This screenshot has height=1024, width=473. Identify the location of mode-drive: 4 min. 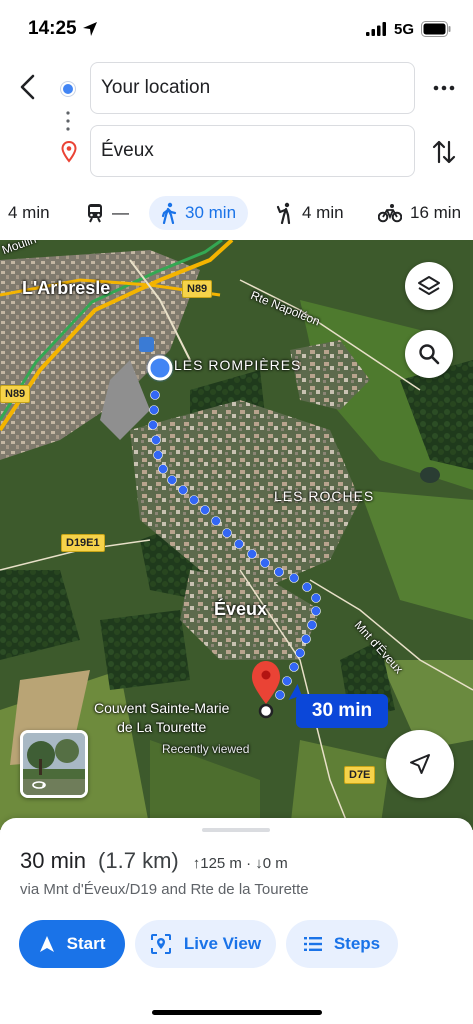
(29, 213).